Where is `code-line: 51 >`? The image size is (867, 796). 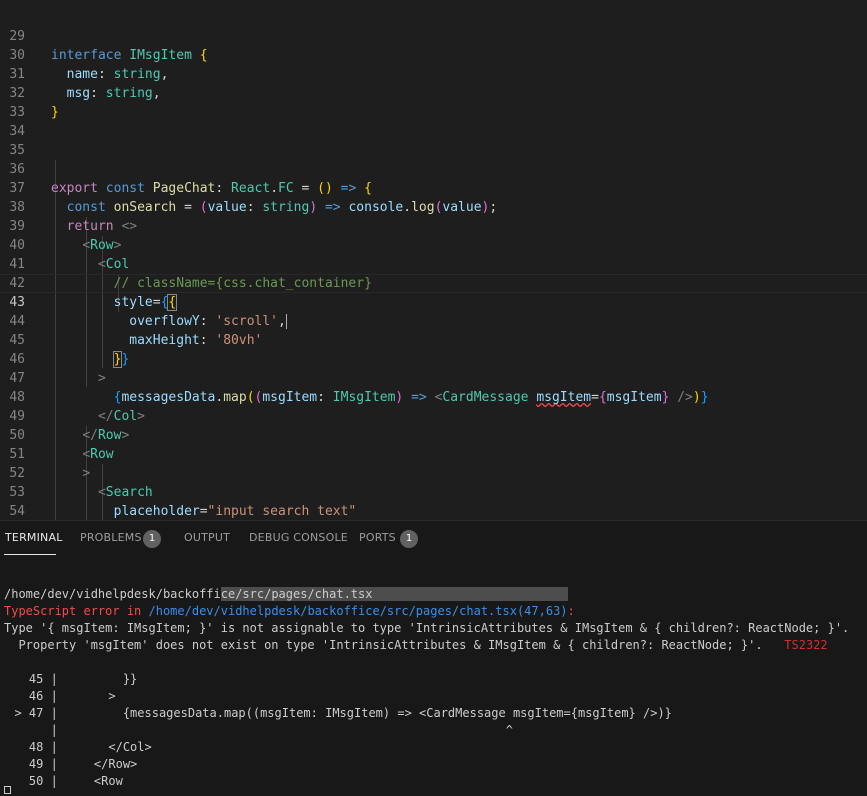
code-line: 51 > is located at coordinates (433, 453).